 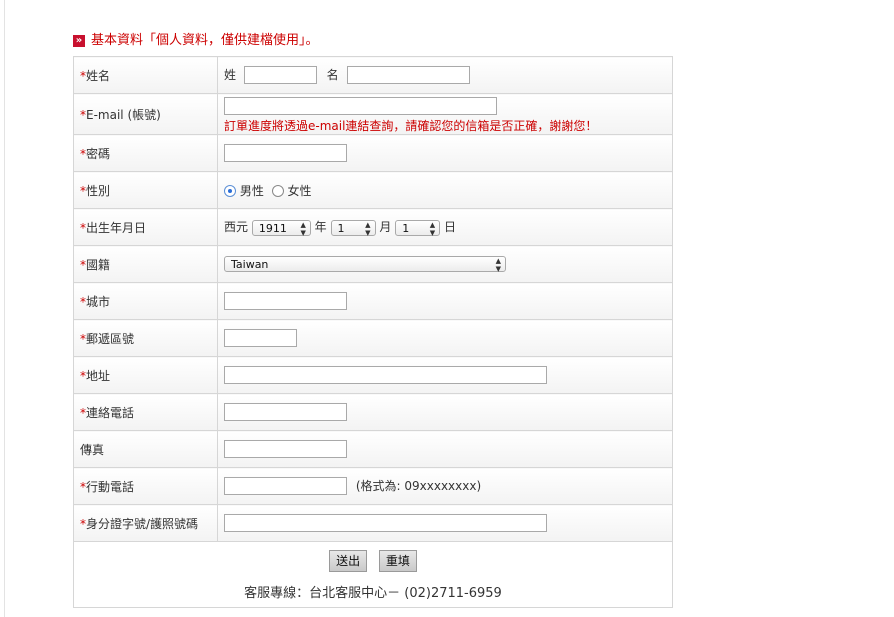 What do you see at coordinates (397, 561) in the screenshot?
I see `reset-button: 重填` at bounding box center [397, 561].